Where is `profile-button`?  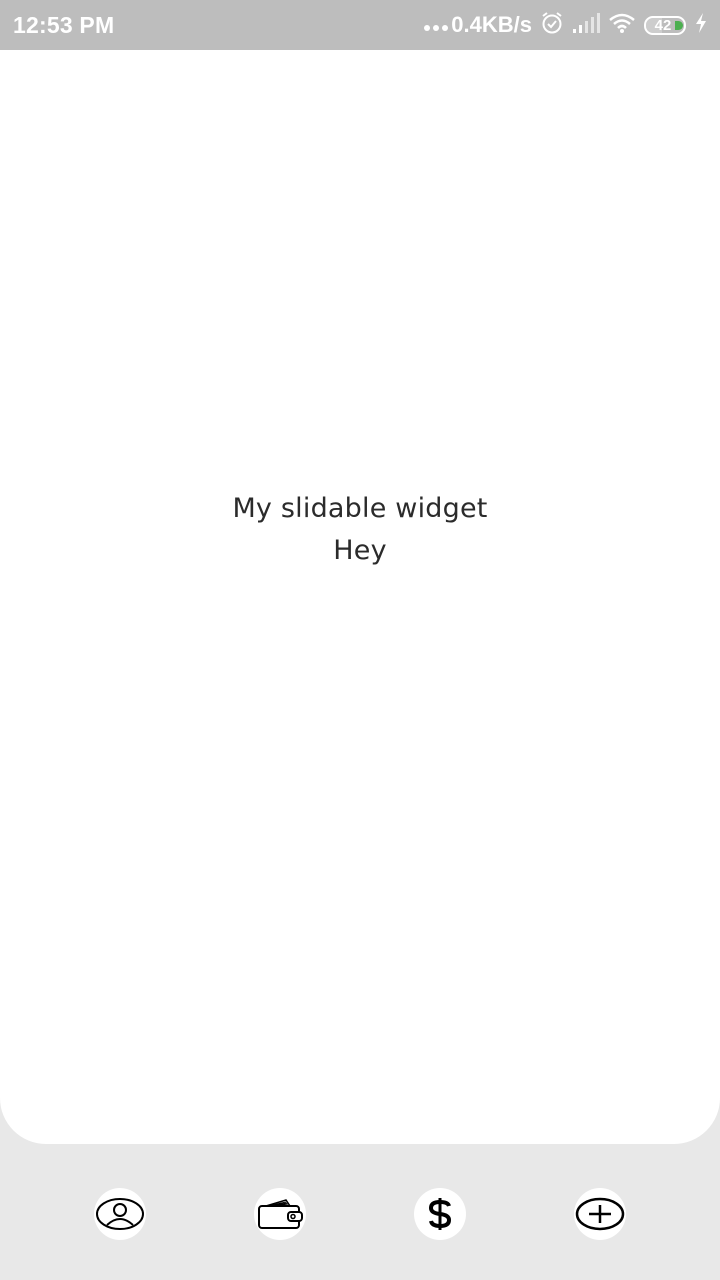
profile-button is located at coordinates (120, 1214).